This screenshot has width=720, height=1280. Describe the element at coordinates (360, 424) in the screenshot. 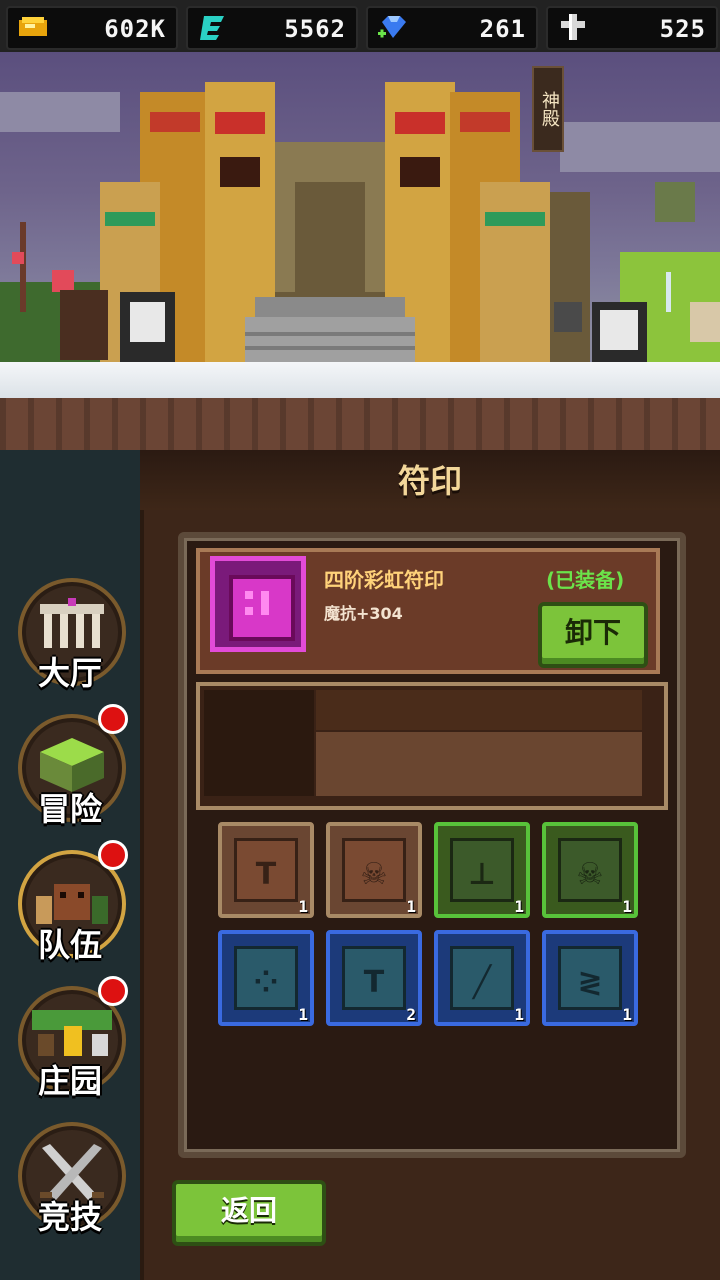

I see `dirt-ground` at that location.